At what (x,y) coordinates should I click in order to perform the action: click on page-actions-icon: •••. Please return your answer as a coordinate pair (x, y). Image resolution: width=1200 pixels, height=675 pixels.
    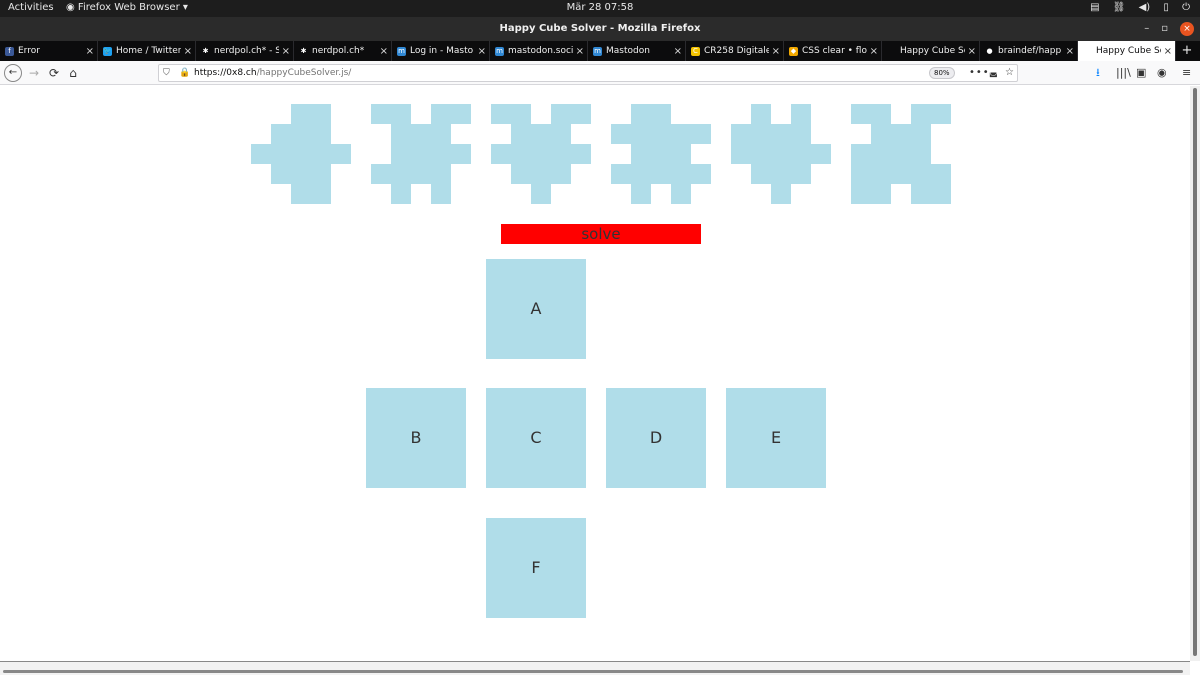
    Looking at the image, I should click on (979, 73).